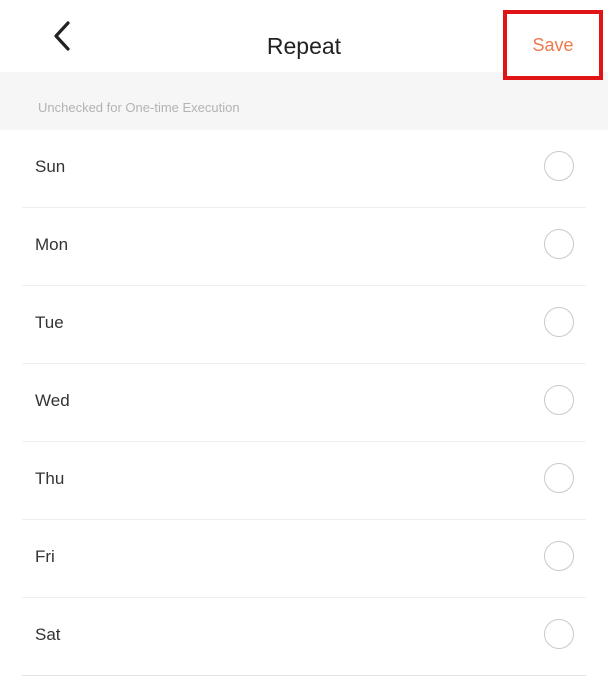  Describe the element at coordinates (52, 400) in the screenshot. I see `day-label: Wed` at that location.